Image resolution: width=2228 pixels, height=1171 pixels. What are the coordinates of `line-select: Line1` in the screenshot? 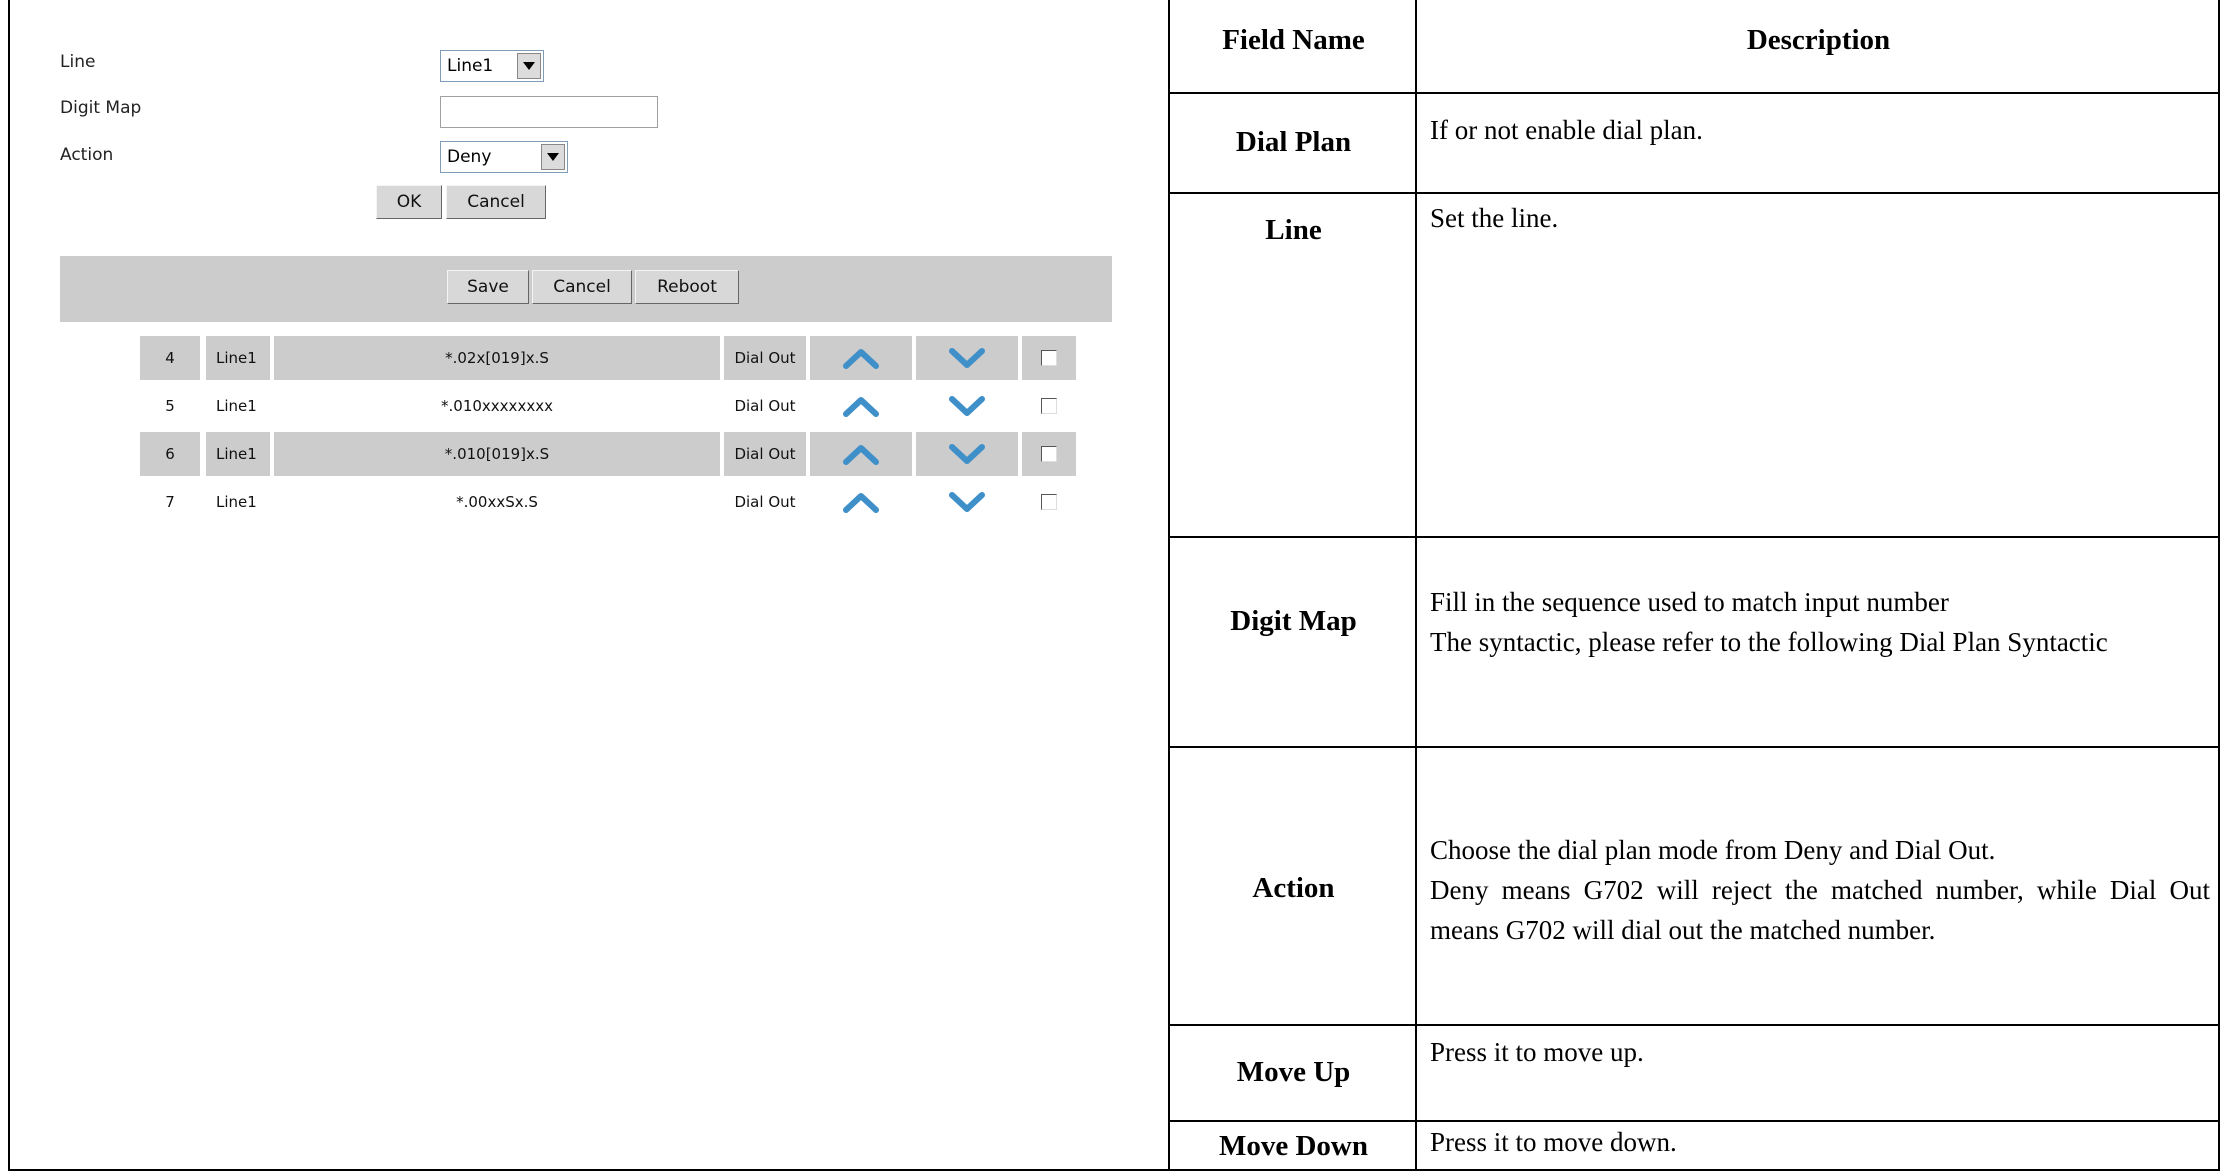 It's located at (492, 66).